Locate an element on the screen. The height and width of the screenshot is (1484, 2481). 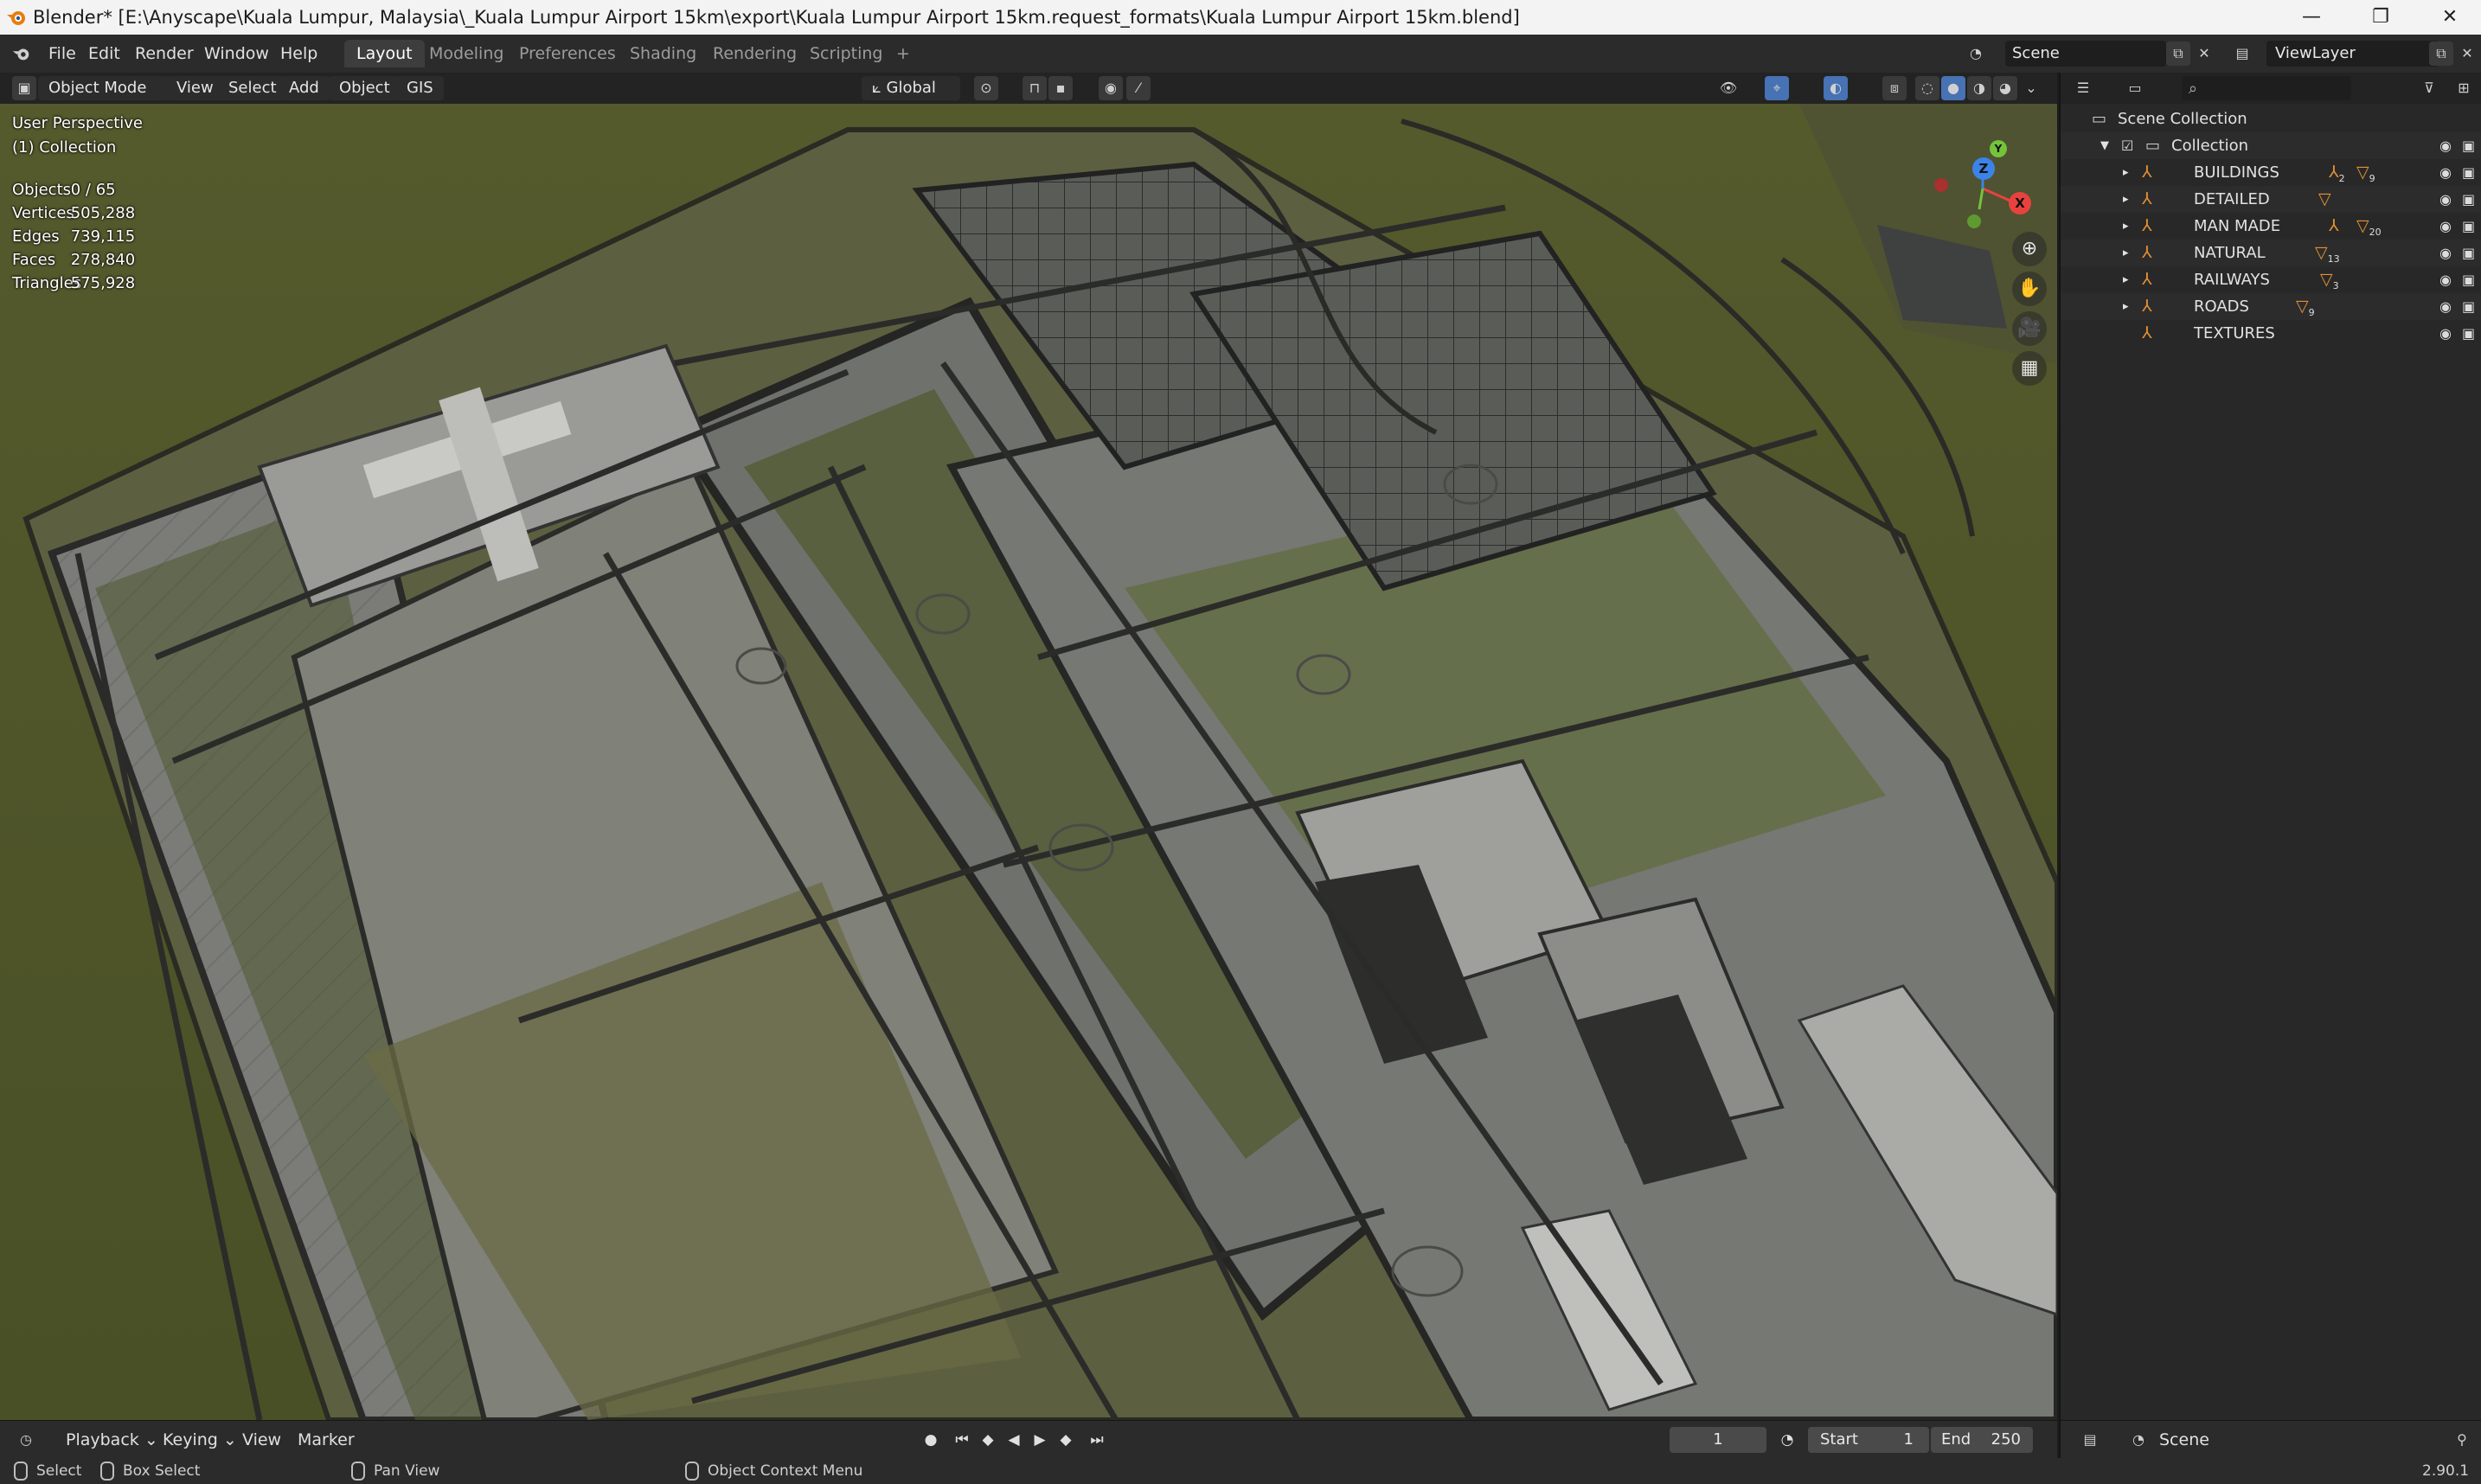
snap-icon: ⊓ is located at coordinates (1035, 88).